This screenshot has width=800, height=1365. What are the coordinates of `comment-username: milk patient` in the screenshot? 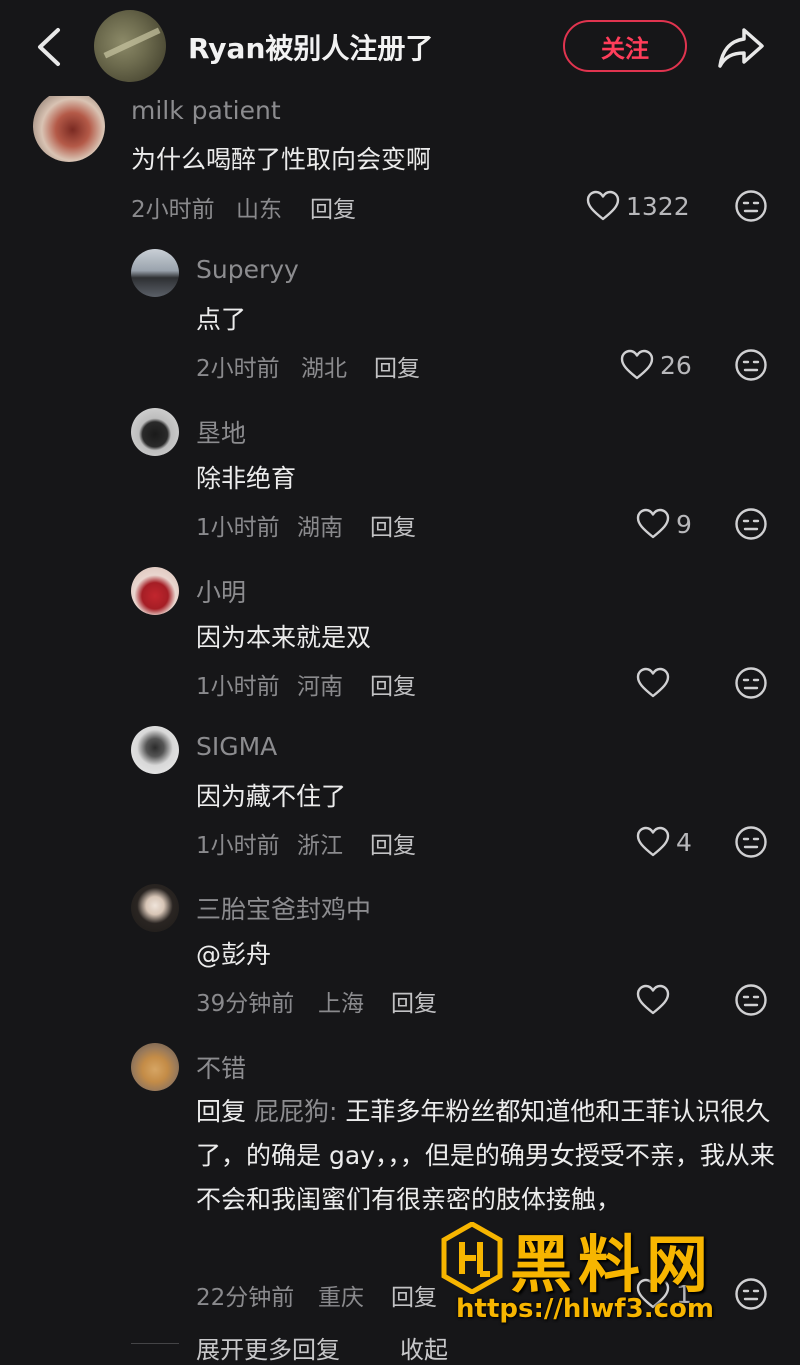 It's located at (206, 110).